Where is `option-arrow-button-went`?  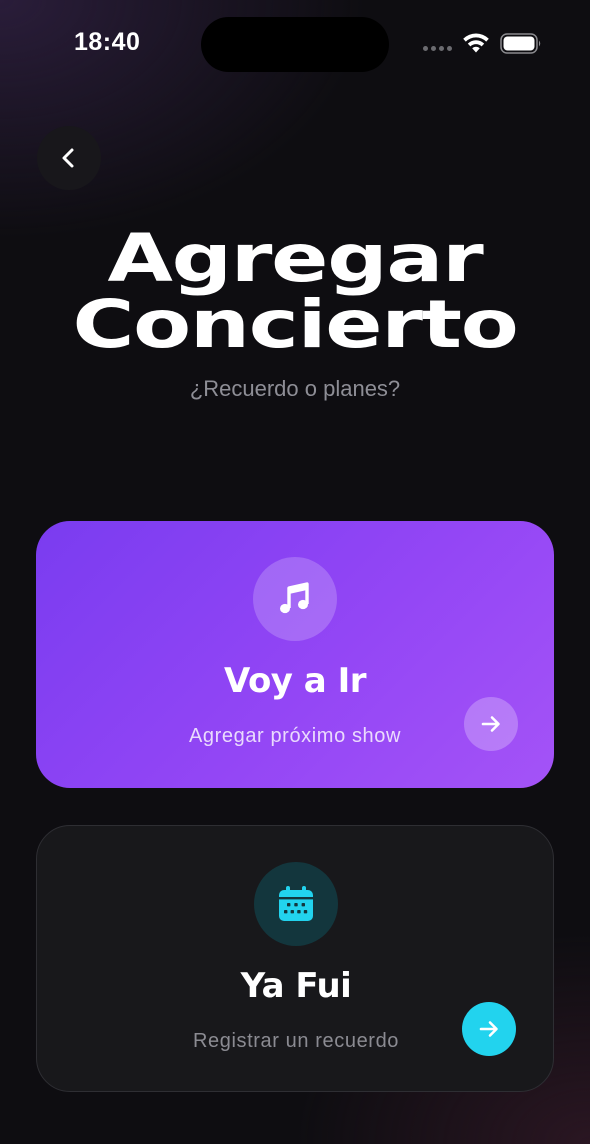
option-arrow-button-went is located at coordinates (489, 1029).